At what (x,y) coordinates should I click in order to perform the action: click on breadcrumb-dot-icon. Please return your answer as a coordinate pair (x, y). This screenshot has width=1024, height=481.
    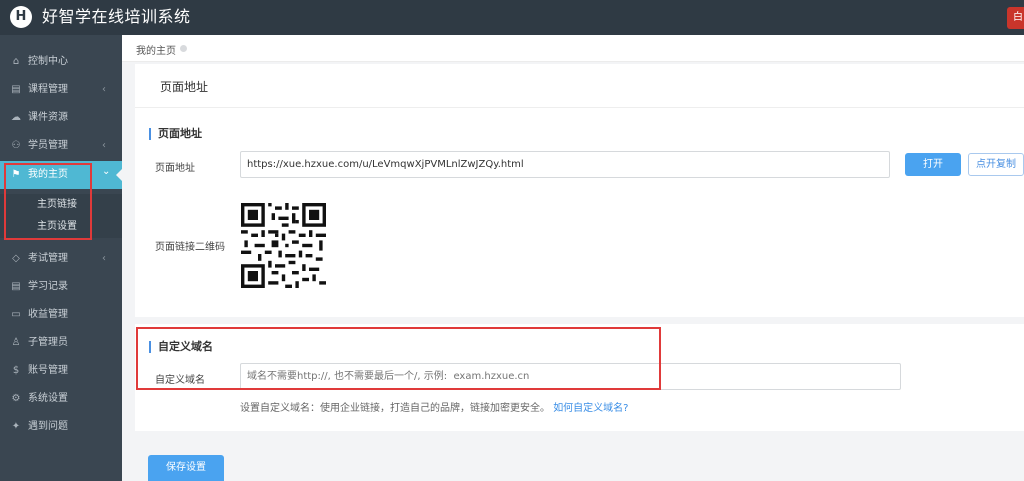
    Looking at the image, I should click on (183, 48).